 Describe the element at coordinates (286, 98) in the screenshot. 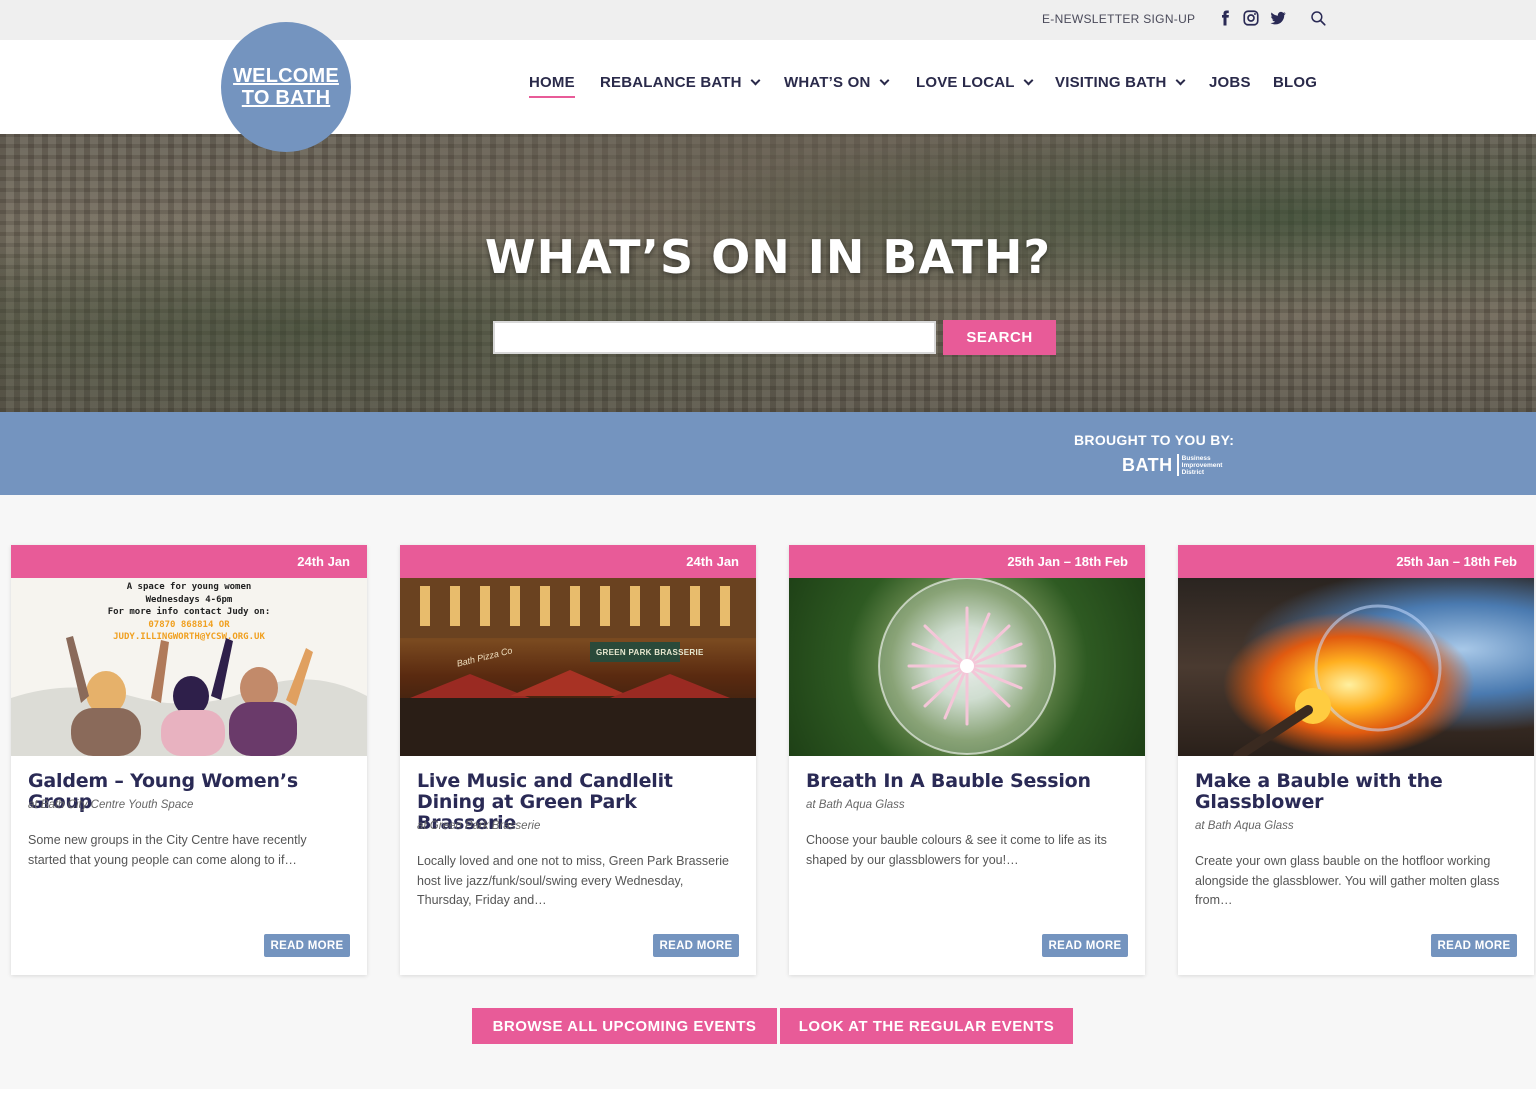

I see `logo-line-2: TO BATH` at that location.